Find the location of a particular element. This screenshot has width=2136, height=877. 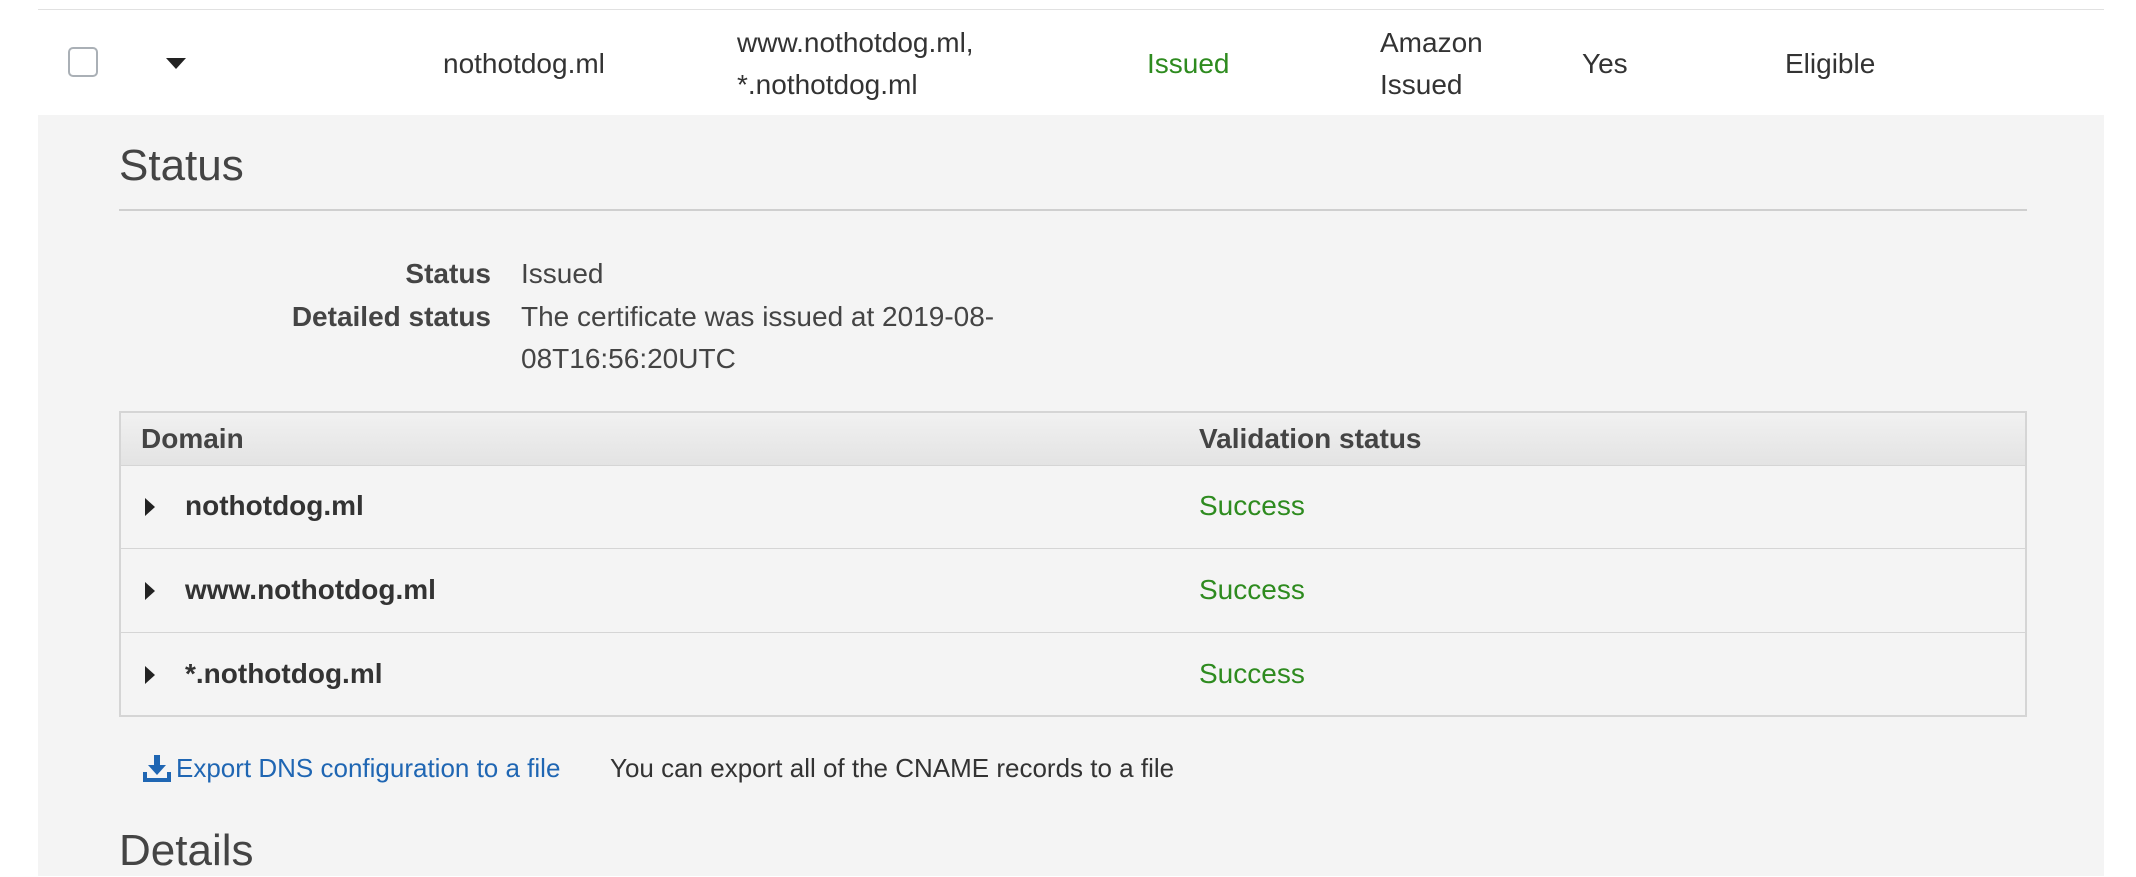

table-row: nothotdog.ml Success is located at coordinates (1073, 507).